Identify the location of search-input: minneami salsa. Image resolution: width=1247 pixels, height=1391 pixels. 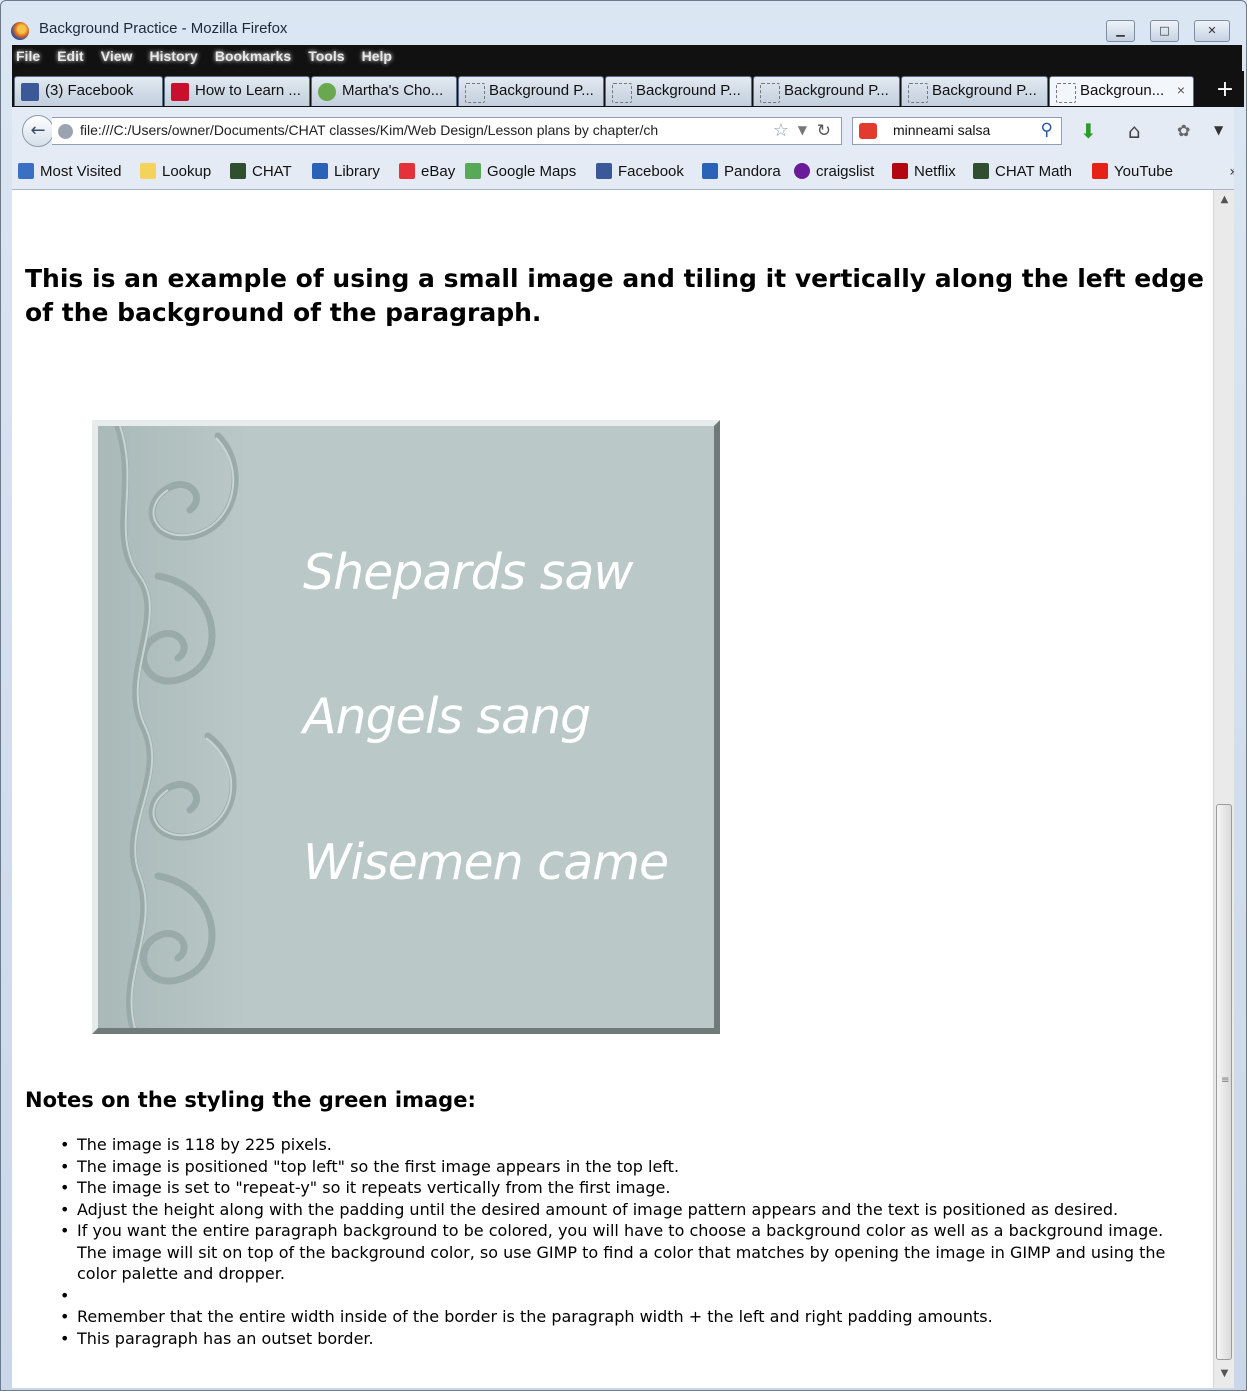
(941, 130).